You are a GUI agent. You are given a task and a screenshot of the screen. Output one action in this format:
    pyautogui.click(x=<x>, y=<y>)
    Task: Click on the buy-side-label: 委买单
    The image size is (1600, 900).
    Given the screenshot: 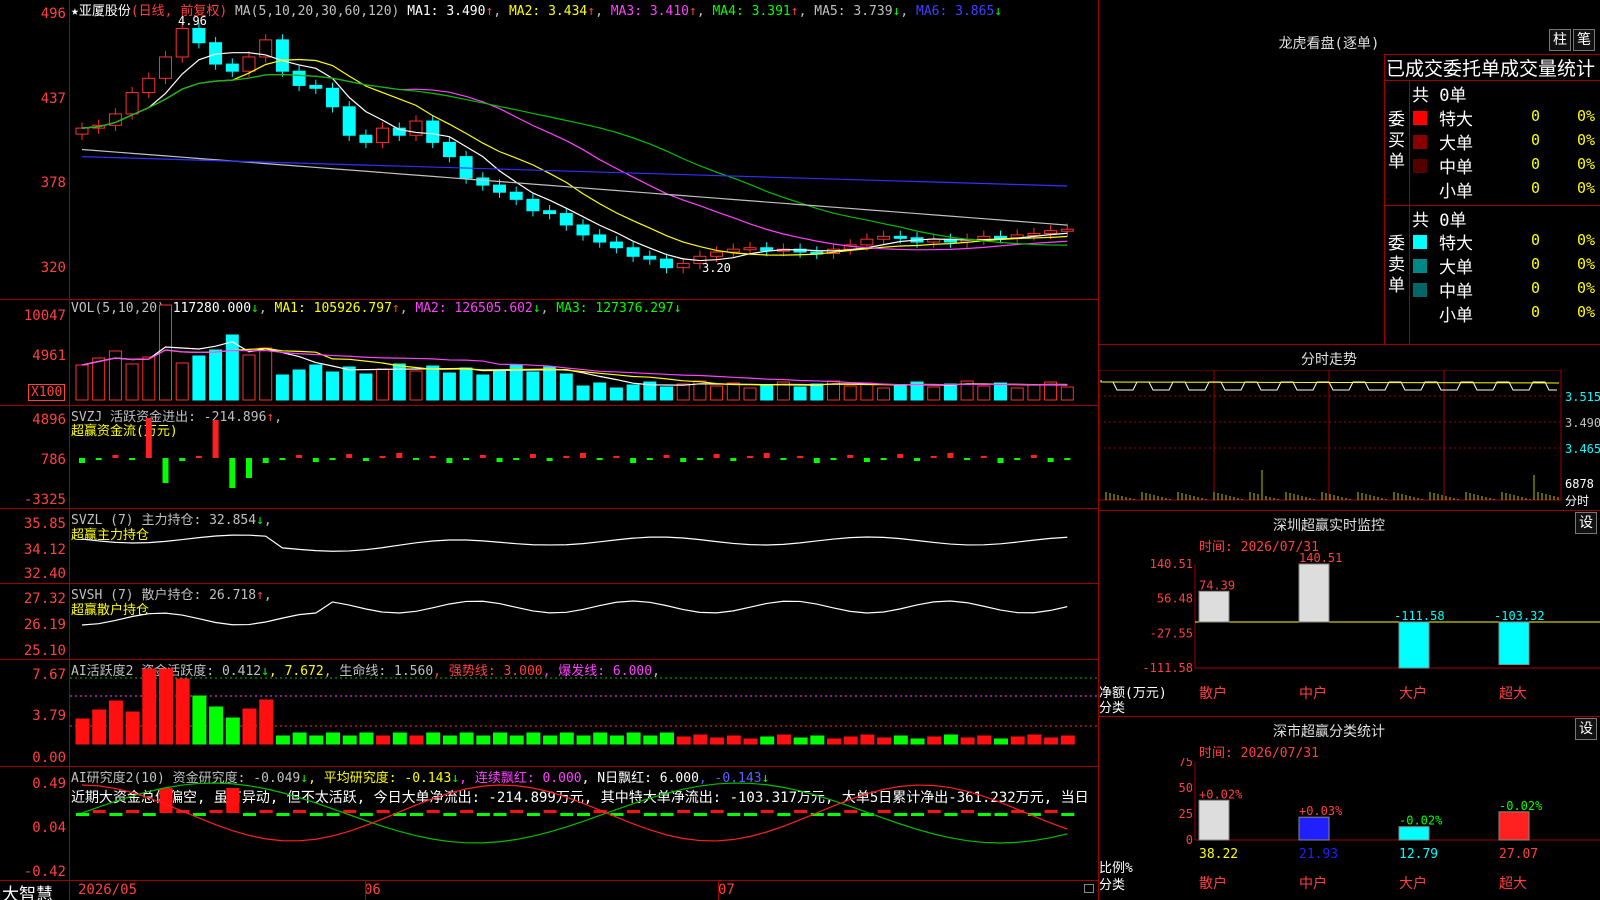 What is the action you would take?
    pyautogui.click(x=1396, y=141)
    